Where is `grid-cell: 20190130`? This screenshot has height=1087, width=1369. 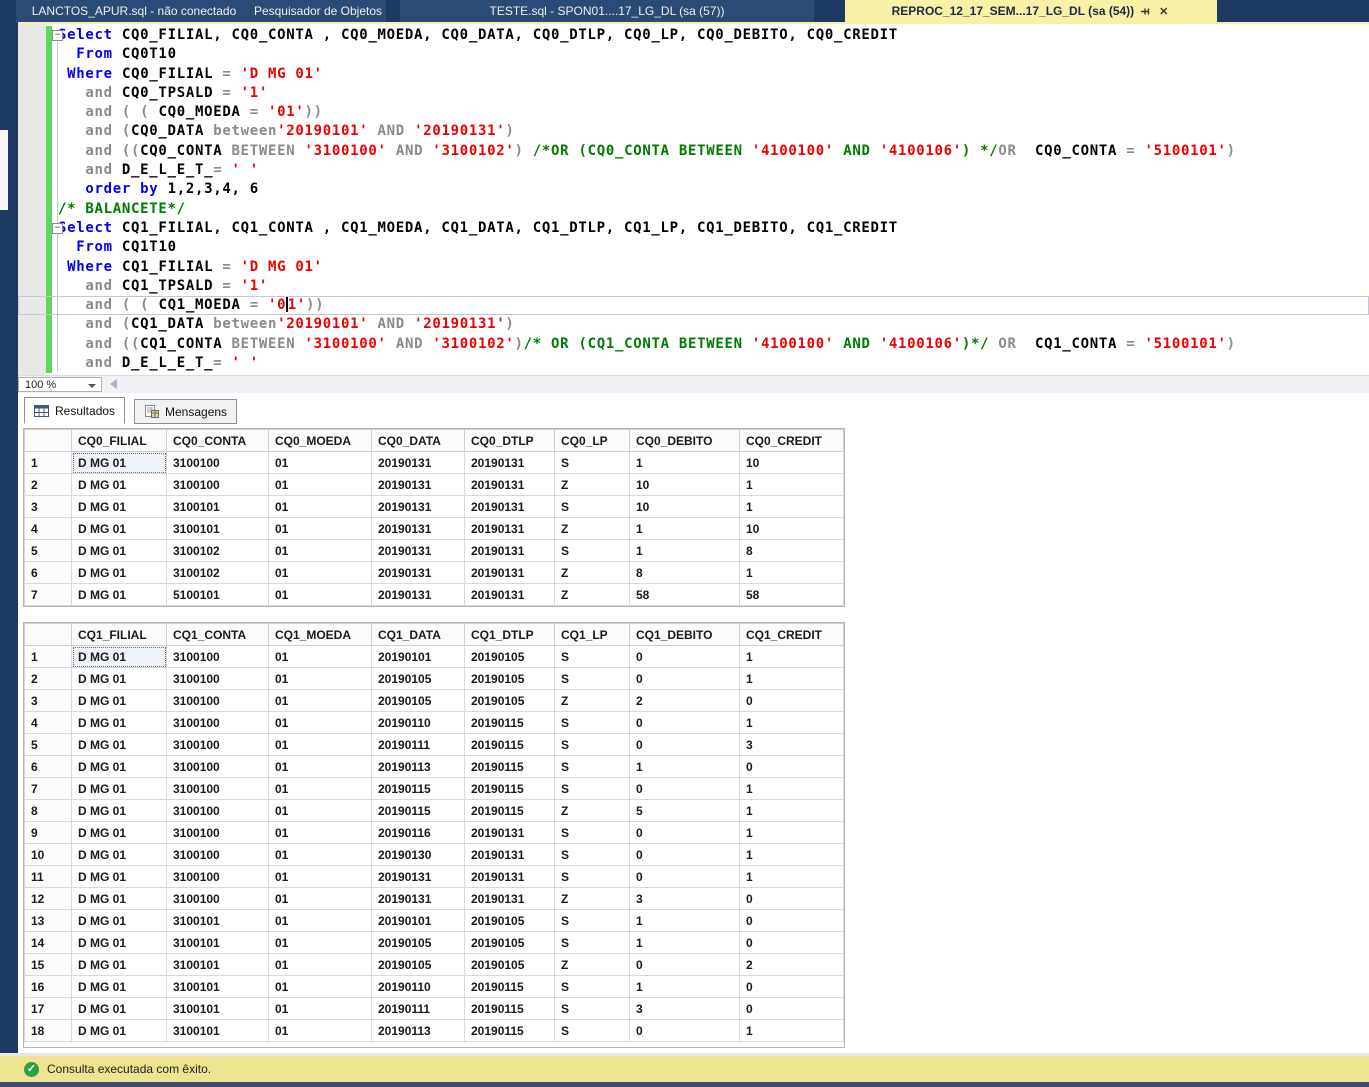 grid-cell: 20190130 is located at coordinates (418, 854).